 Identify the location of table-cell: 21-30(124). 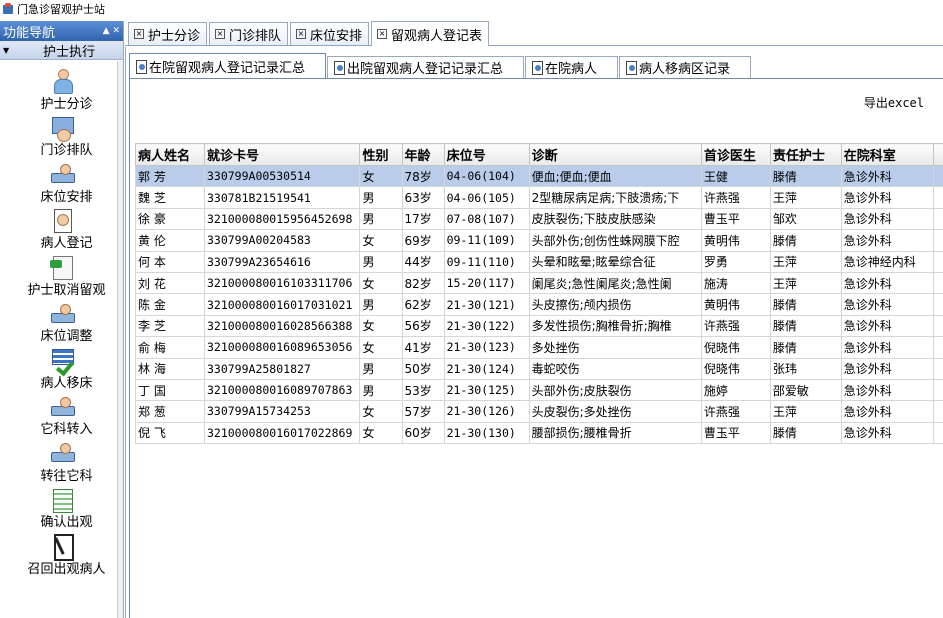
(486, 368).